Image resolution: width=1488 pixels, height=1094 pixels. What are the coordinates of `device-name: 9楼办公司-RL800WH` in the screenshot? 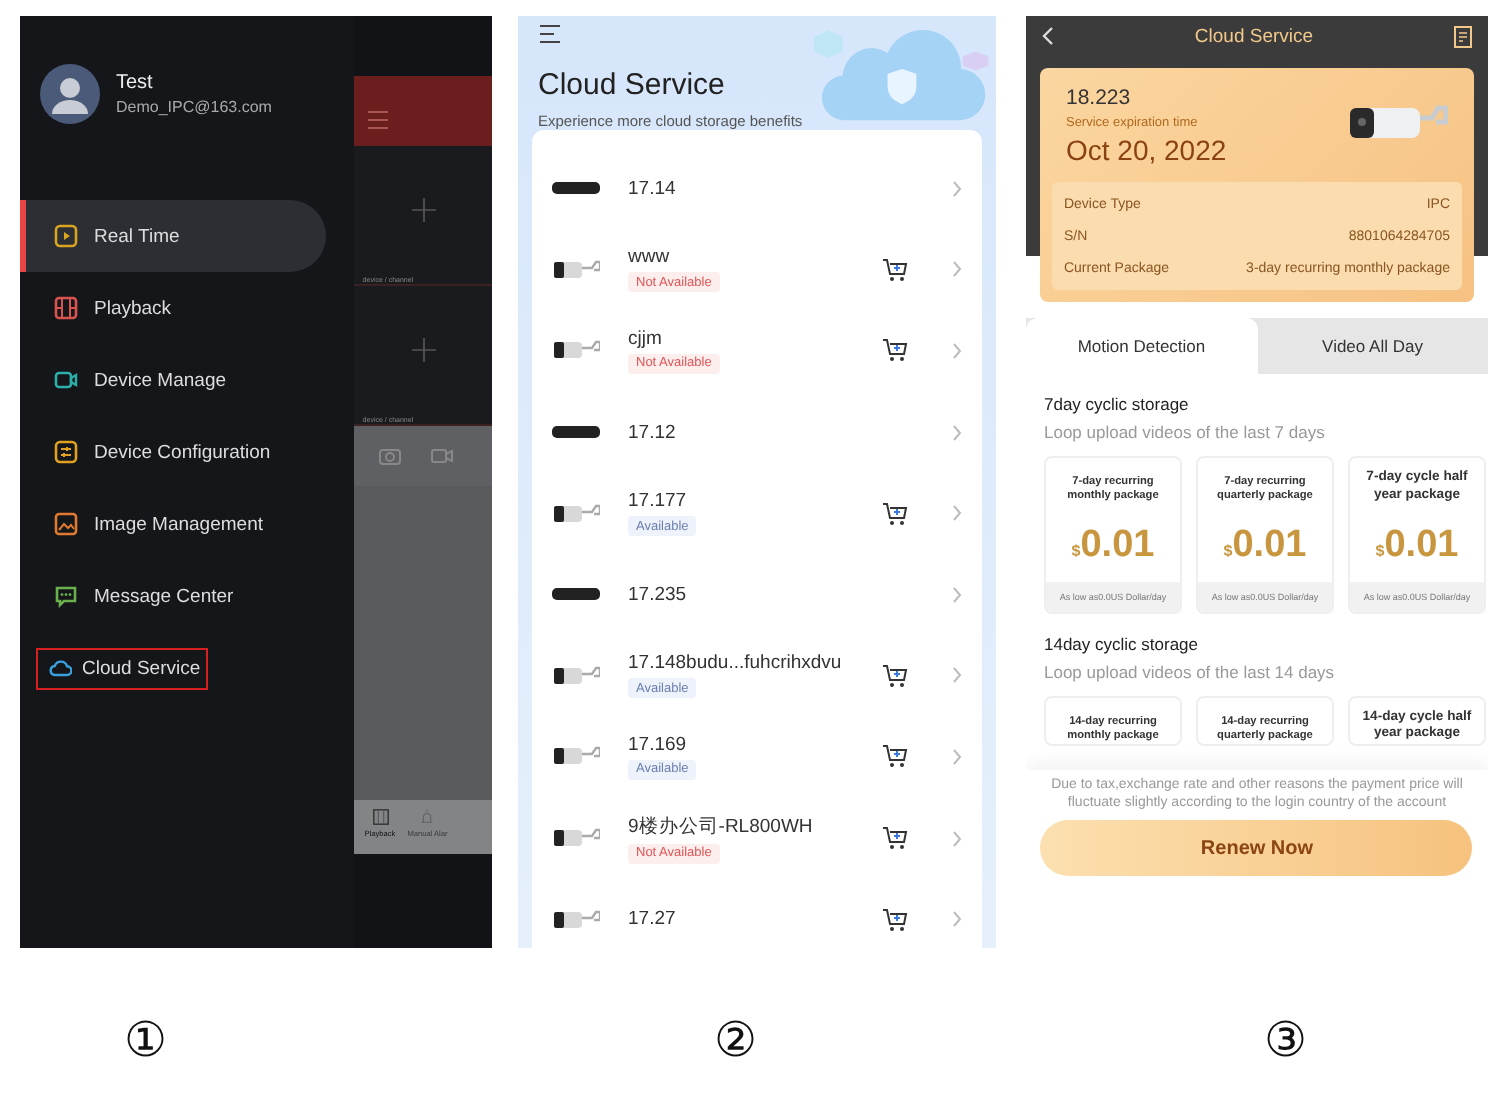 It's located at (721, 826).